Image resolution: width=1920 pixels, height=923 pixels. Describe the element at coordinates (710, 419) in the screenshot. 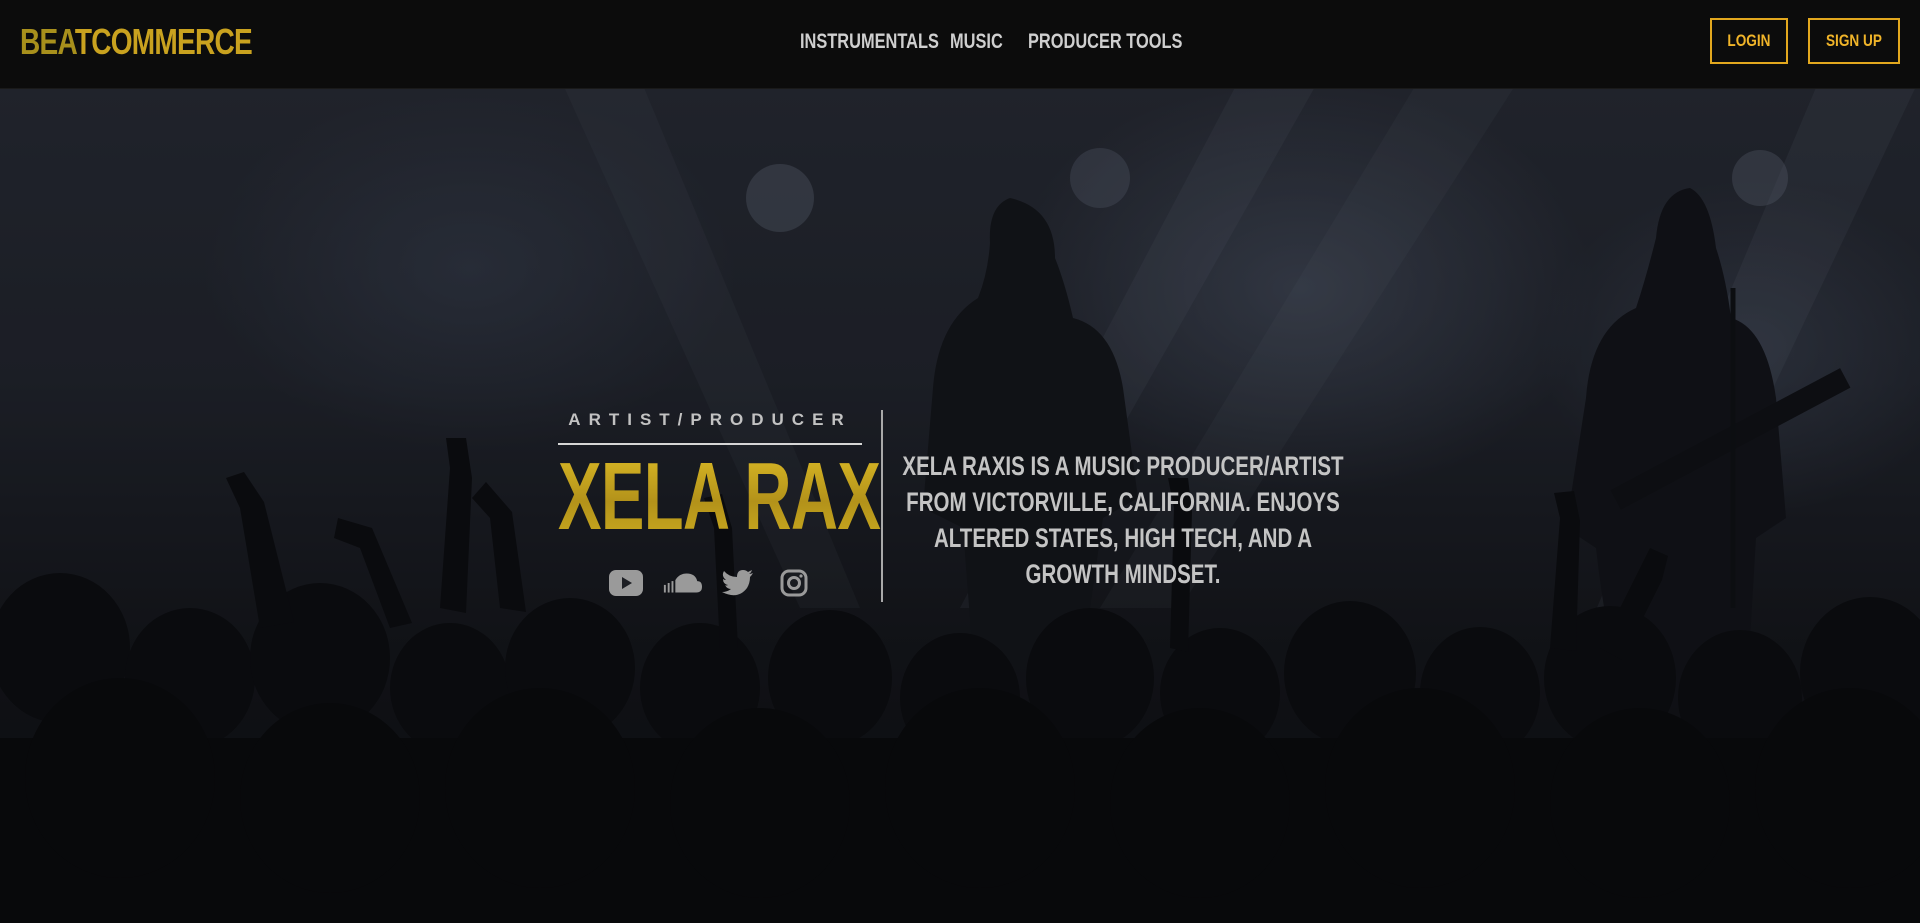

I see `artist-role-subtitle: ARTIST/PRODUCER` at that location.